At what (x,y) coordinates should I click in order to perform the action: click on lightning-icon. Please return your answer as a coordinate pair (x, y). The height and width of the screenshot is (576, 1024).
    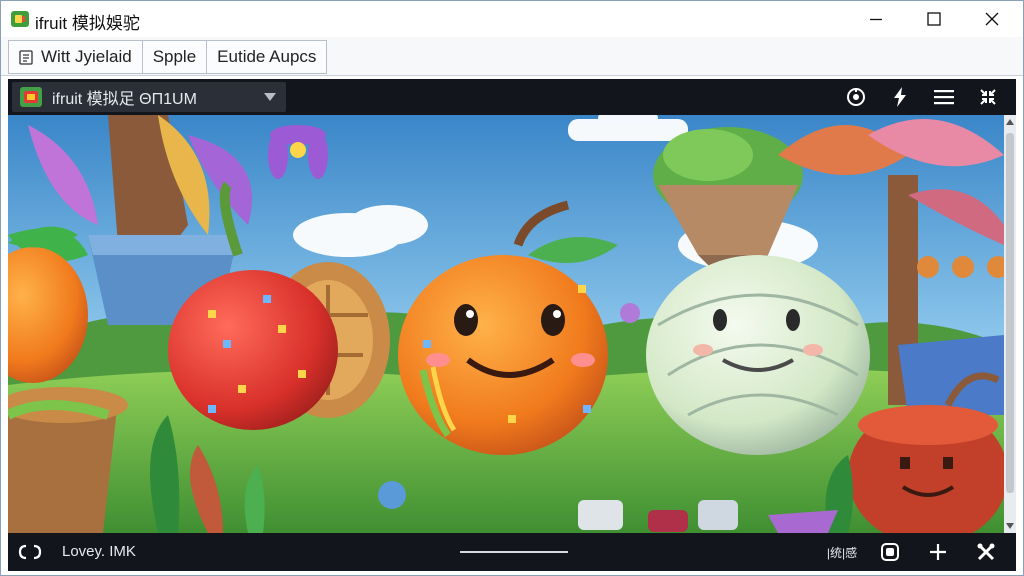
    Looking at the image, I should click on (900, 97).